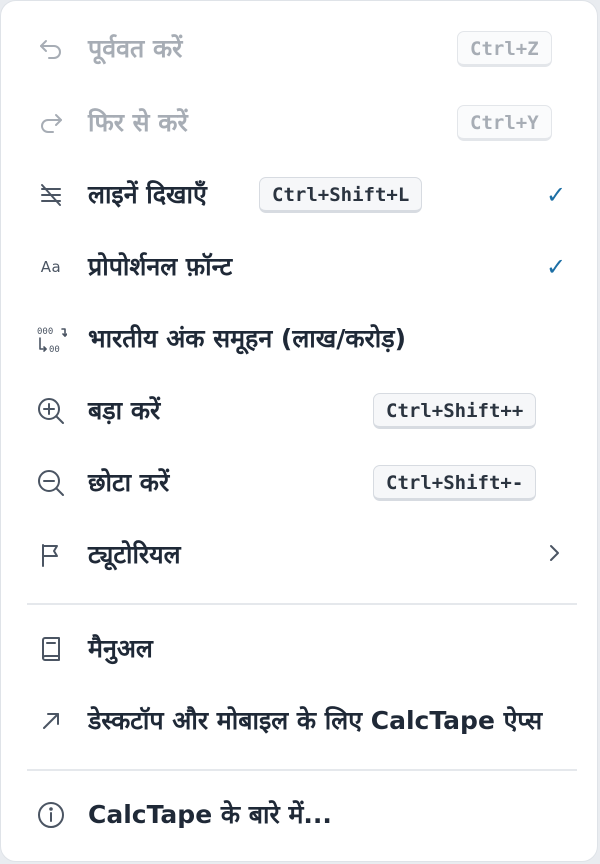 The image size is (600, 864). Describe the element at coordinates (51, 815) in the screenshot. I see `info-icon` at that location.